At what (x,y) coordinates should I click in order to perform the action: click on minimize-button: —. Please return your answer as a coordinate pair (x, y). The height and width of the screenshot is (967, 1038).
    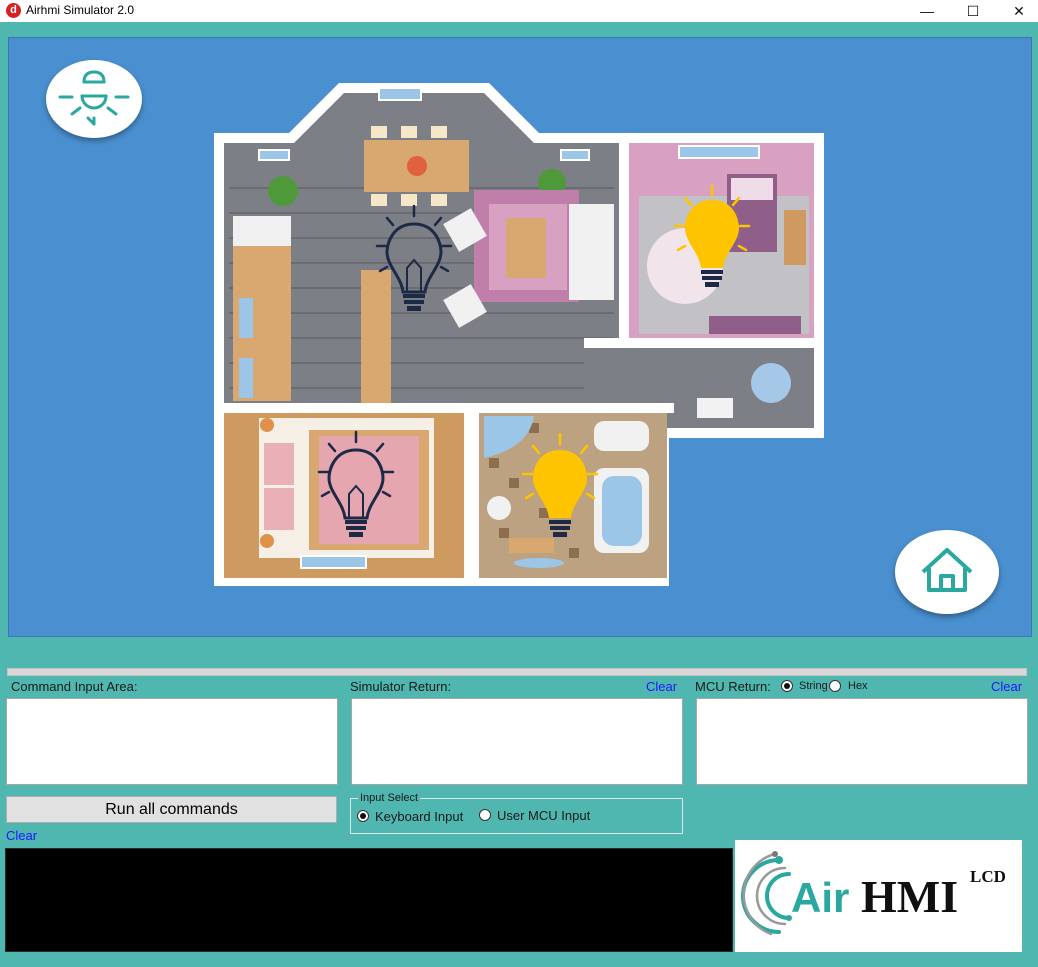
    Looking at the image, I should click on (927, 11).